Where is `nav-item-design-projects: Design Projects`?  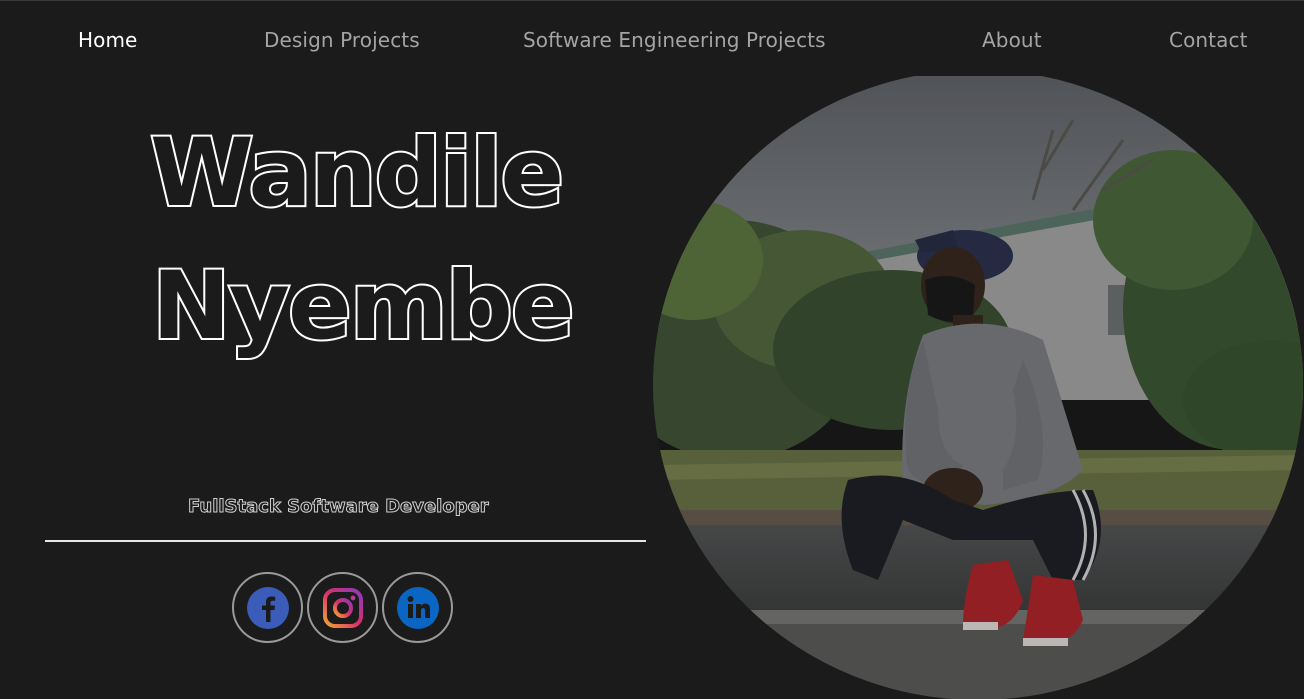 nav-item-design-projects: Design Projects is located at coordinates (342, 40).